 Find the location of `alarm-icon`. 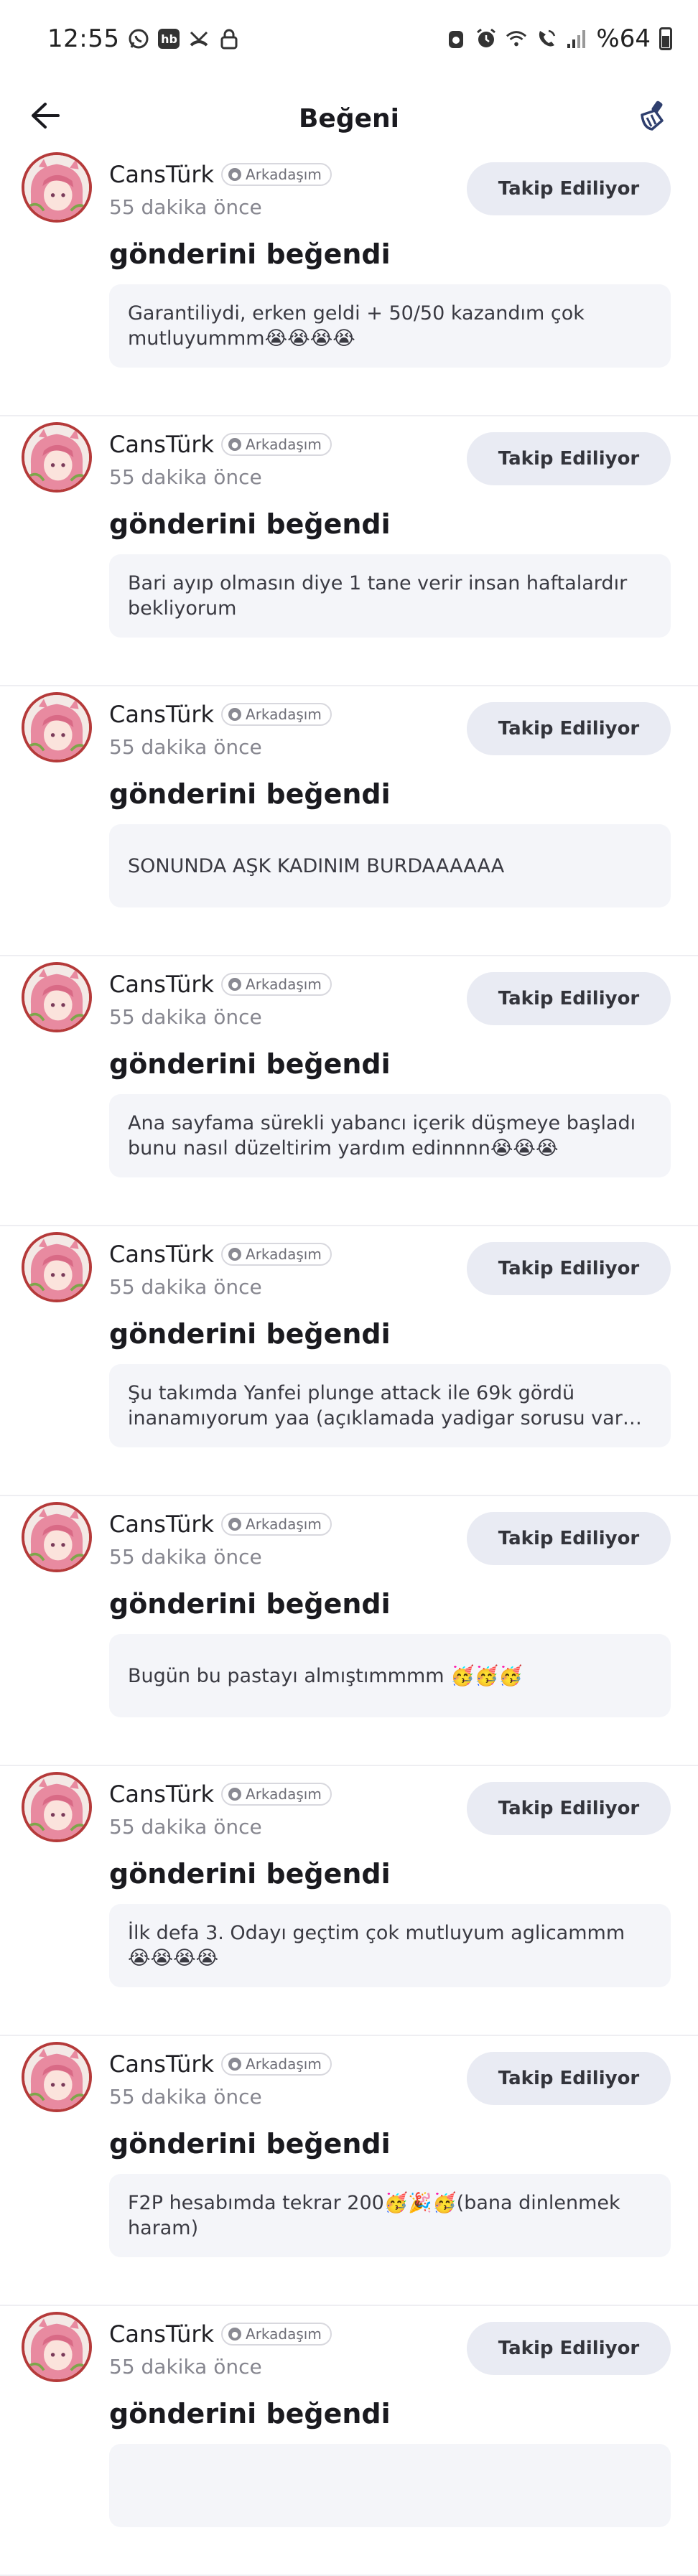

alarm-icon is located at coordinates (456, 39).